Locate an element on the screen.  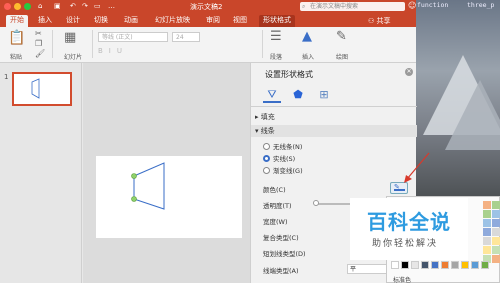
search-icon: ⌕ is located at coordinates (304, 6).